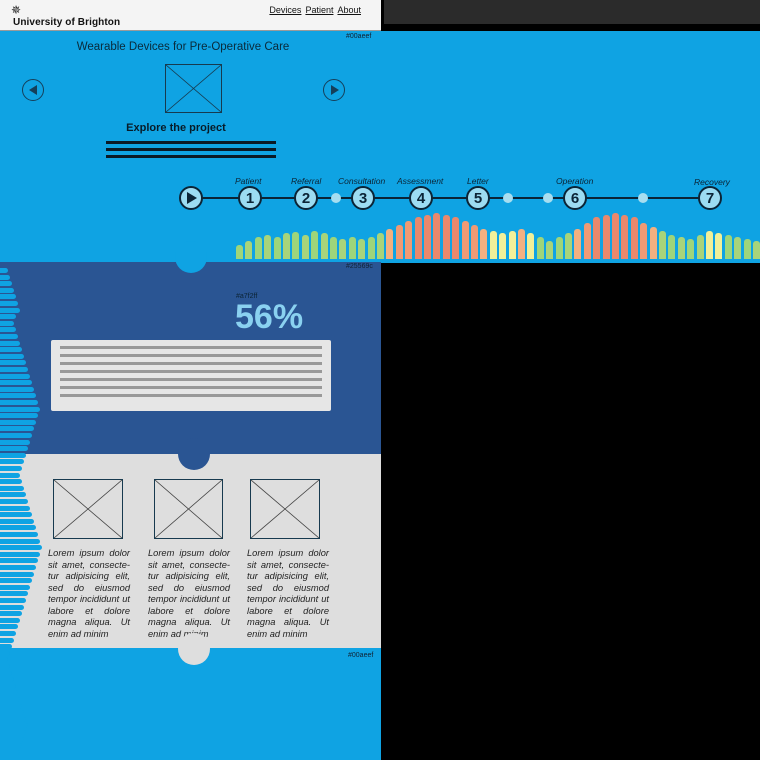 The height and width of the screenshot is (760, 760). Describe the element at coordinates (269, 317) in the screenshot. I see `percentage-value: 56%` at that location.